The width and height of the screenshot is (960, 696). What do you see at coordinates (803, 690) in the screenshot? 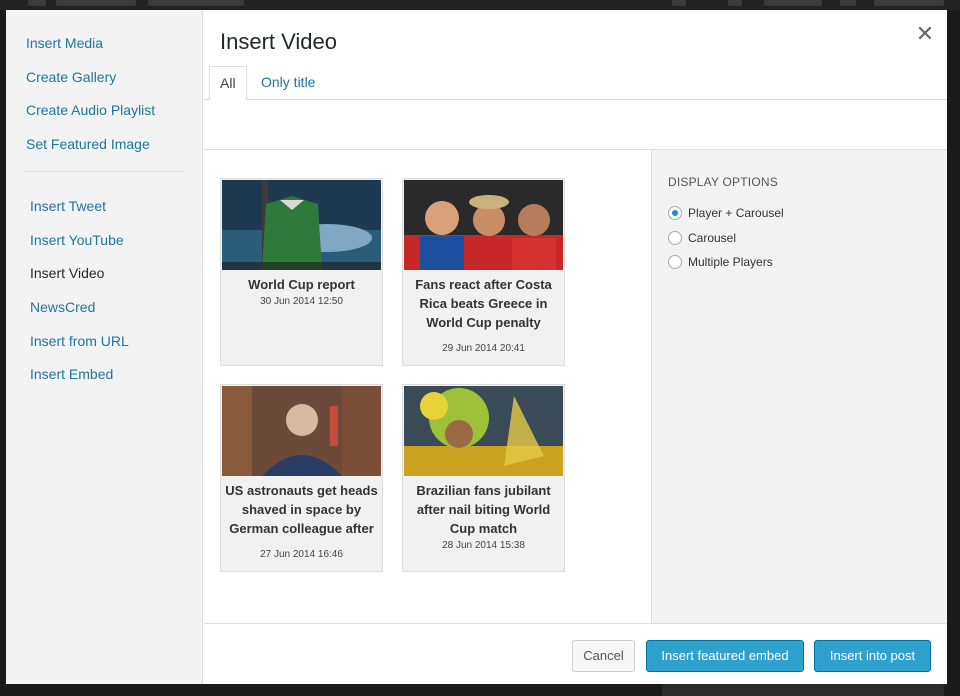
I see `chat-widget-tab` at bounding box center [803, 690].